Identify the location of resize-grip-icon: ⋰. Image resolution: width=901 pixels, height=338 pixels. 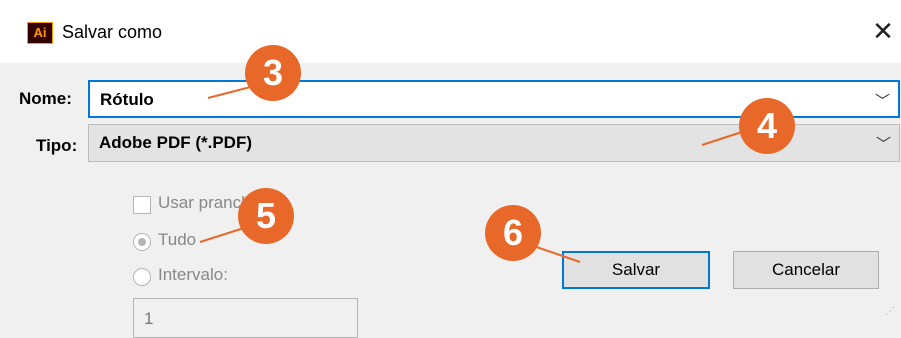
(890, 311).